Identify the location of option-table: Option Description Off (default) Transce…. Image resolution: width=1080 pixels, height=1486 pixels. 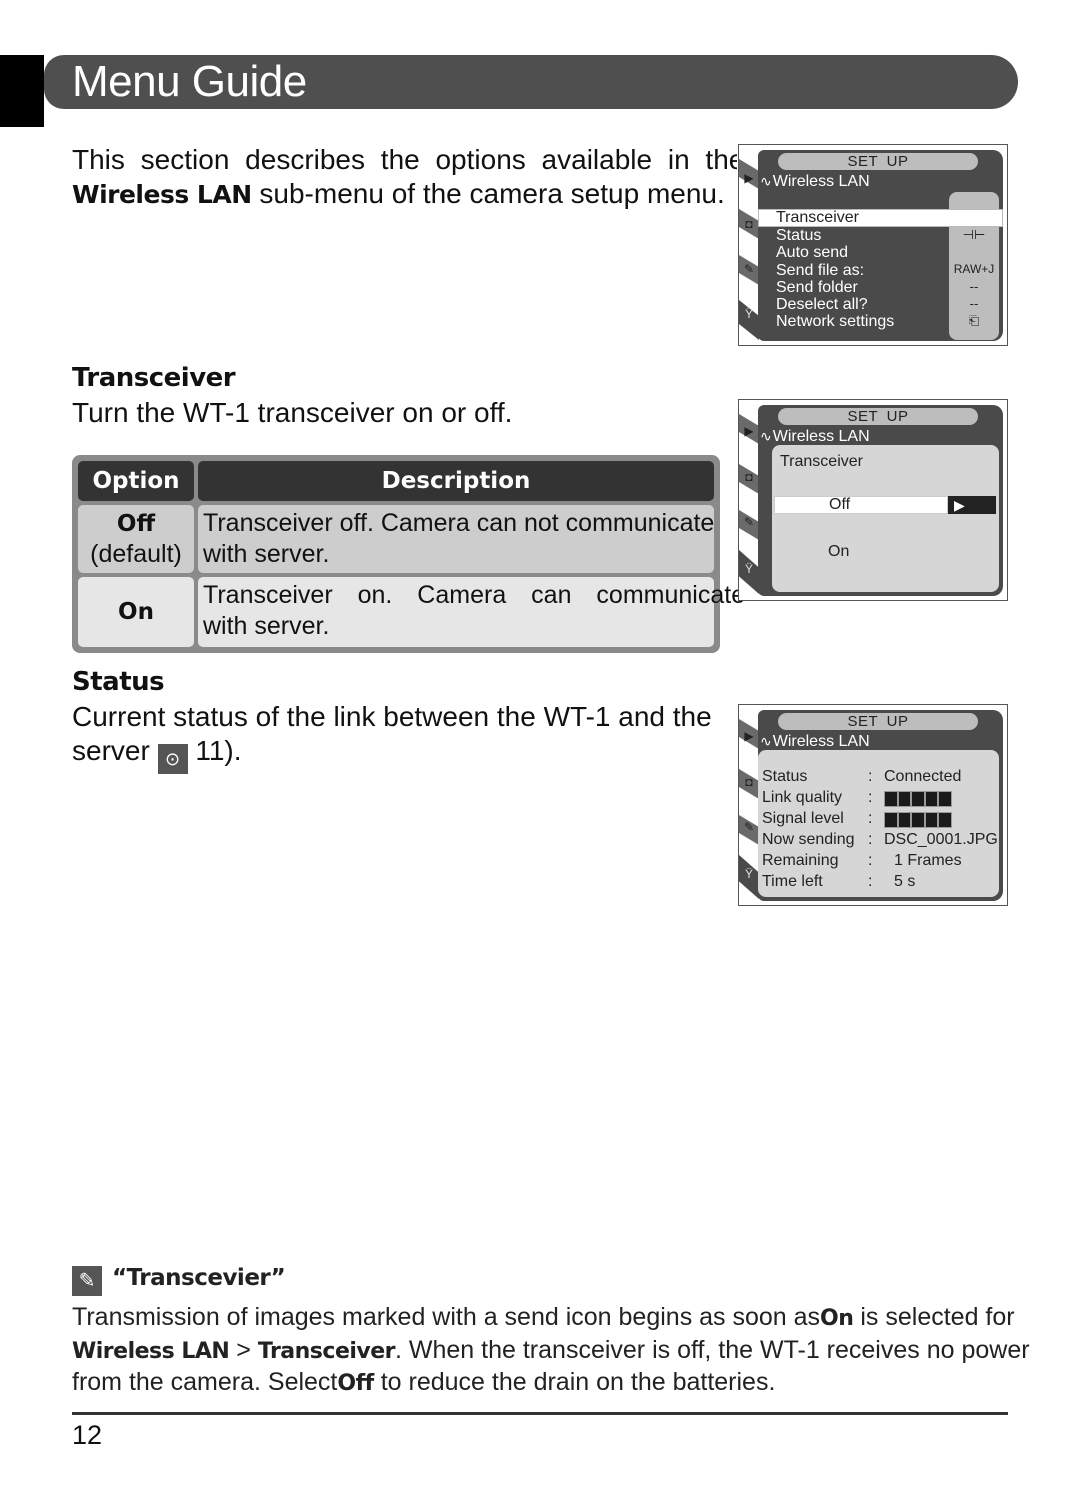
(408, 554).